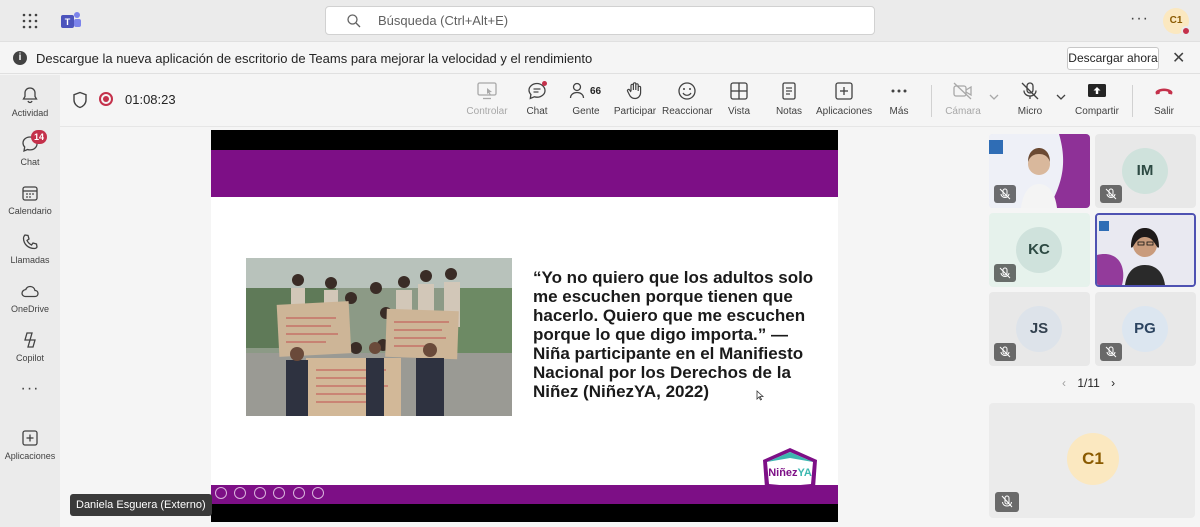 The image size is (1200, 527). Describe the element at coordinates (221, 493) in the screenshot. I see `slide-prev-icon` at that location.